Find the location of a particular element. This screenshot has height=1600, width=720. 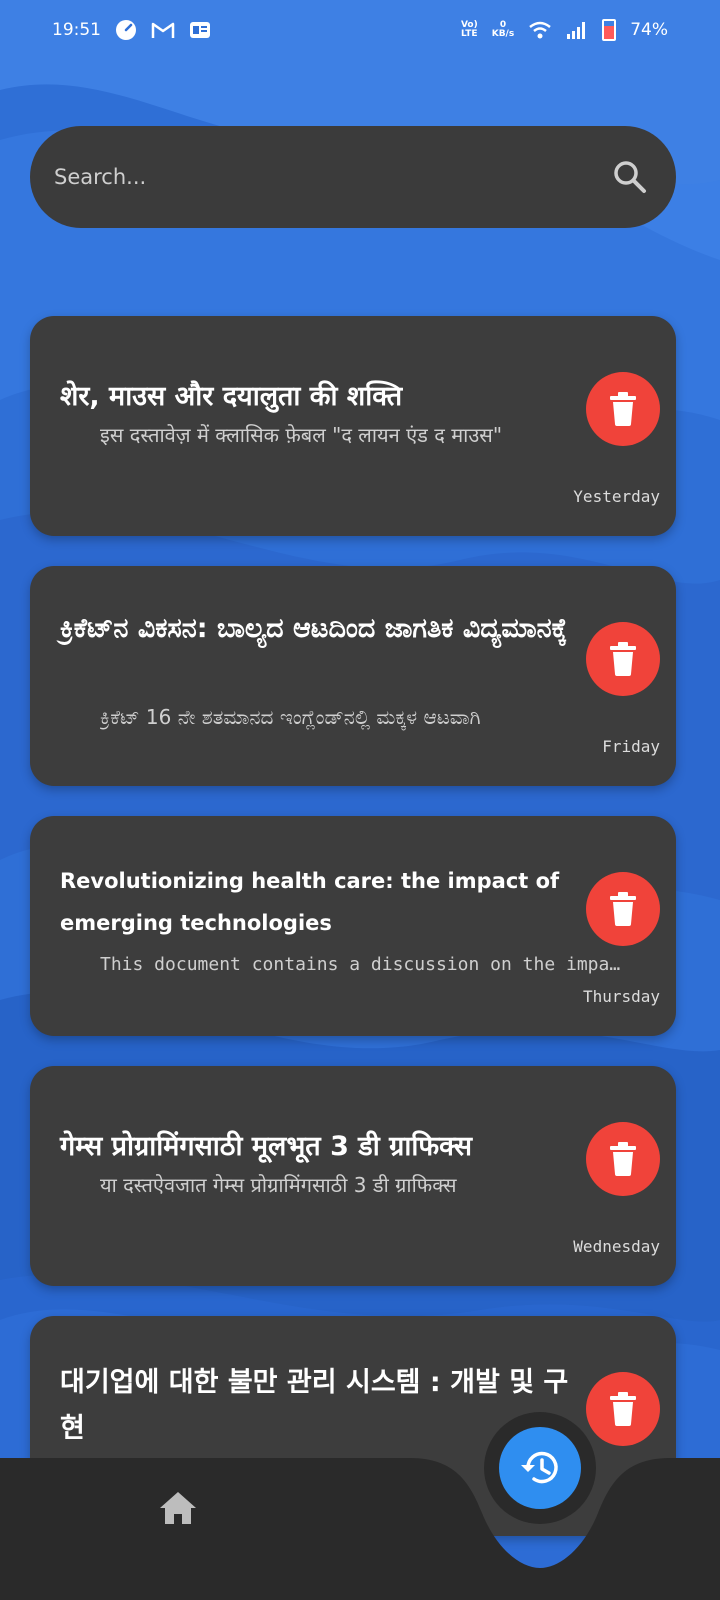

gmail-icon is located at coordinates (163, 30).